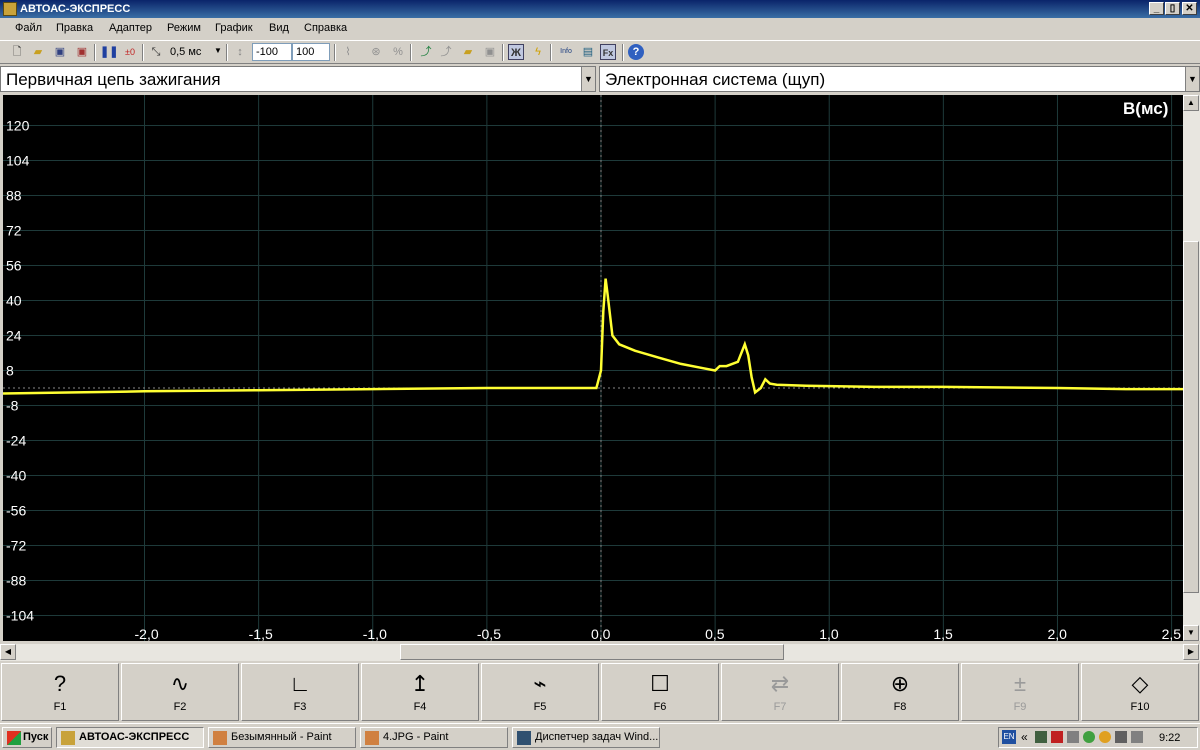  Describe the element at coordinates (1089, 737) in the screenshot. I see `security-icon` at that location.